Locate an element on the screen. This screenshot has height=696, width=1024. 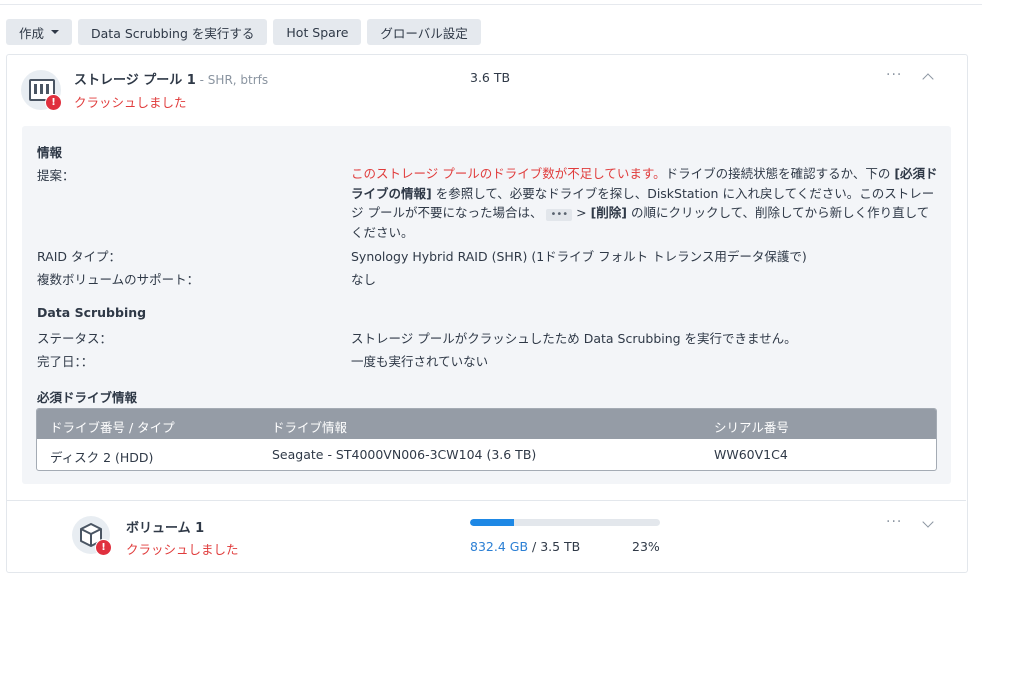
pool-subtitle: - SHR, btrfs is located at coordinates (232, 80).